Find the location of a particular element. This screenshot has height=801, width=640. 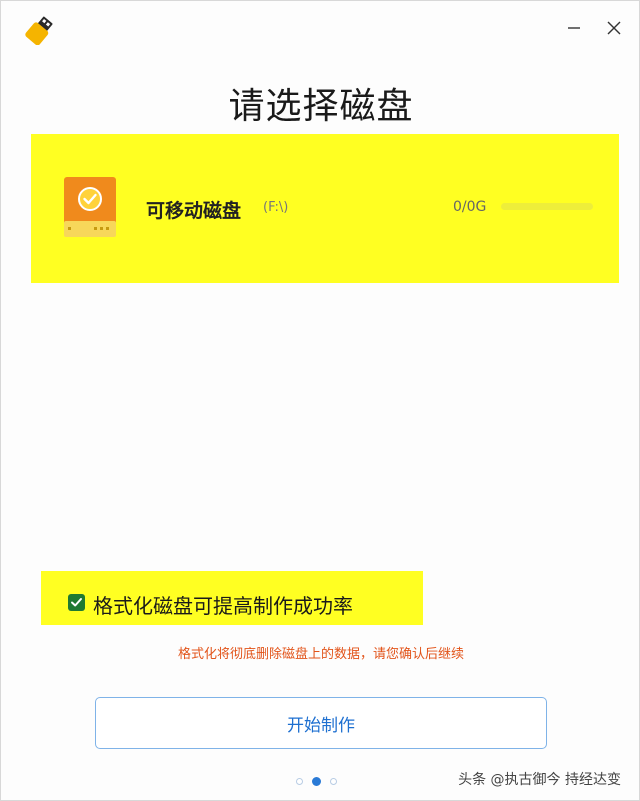

usb-drive-icon is located at coordinates (40, 30).